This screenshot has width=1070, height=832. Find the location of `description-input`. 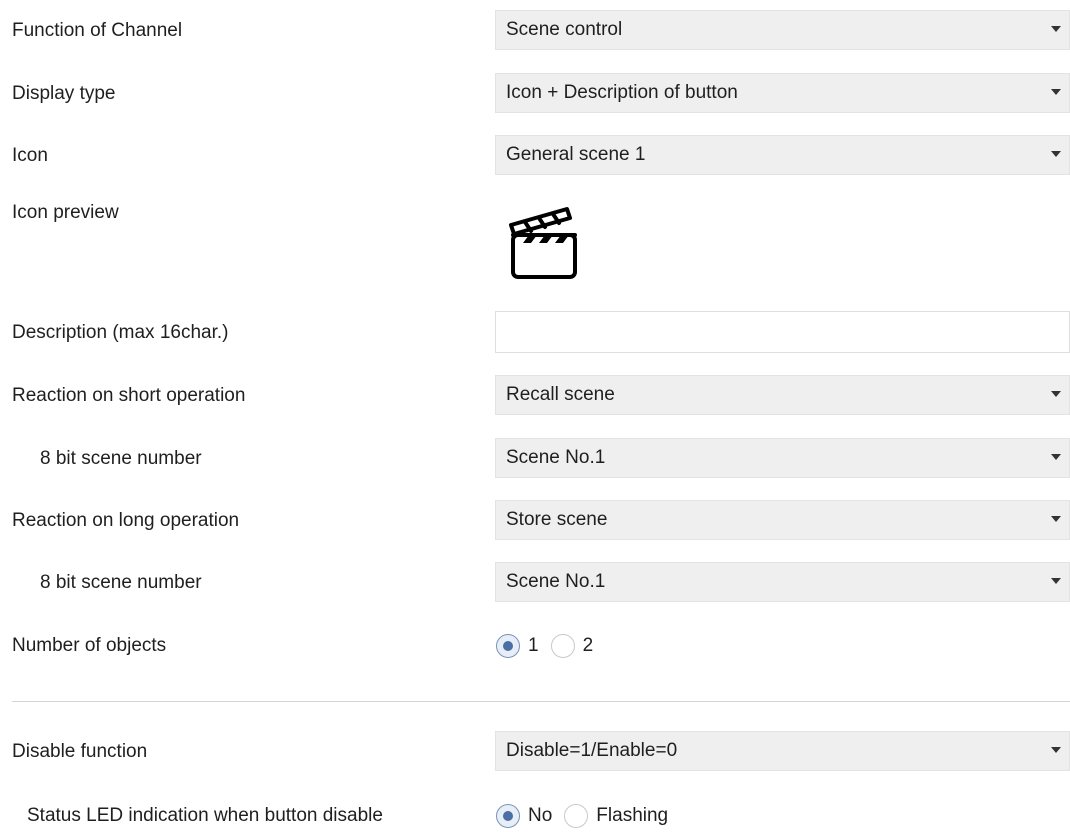

description-input is located at coordinates (782, 332).